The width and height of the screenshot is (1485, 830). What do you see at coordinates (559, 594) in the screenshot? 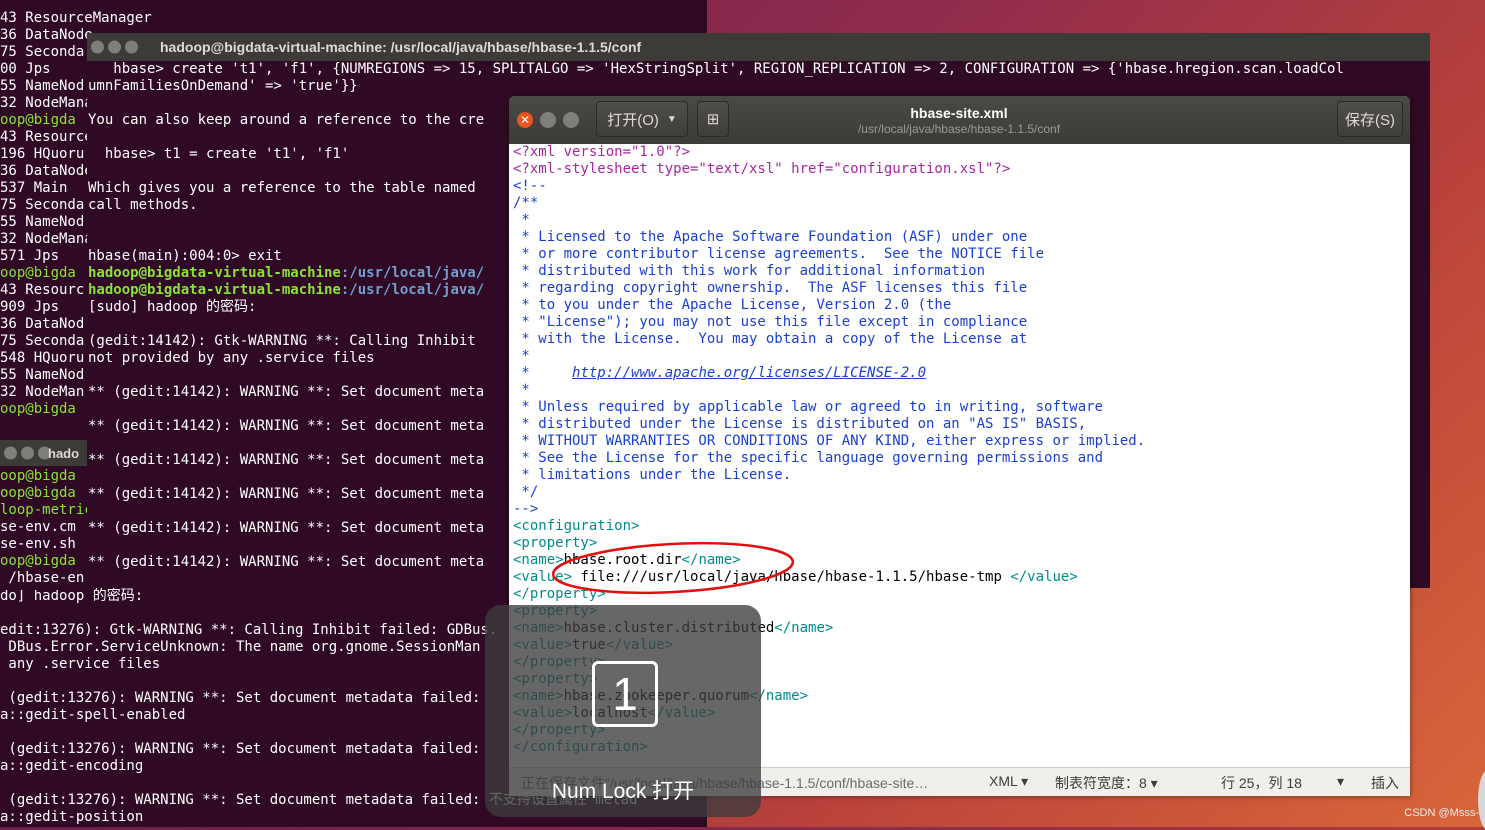
I see `xml-text: </property>` at bounding box center [559, 594].